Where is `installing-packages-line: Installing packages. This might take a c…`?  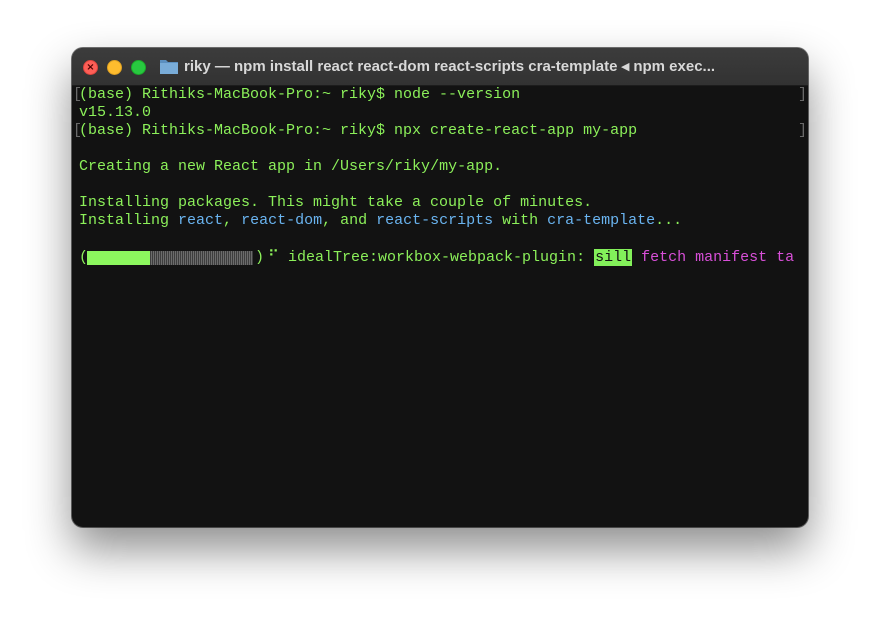 installing-packages-line: Installing packages. This might take a c… is located at coordinates (336, 202).